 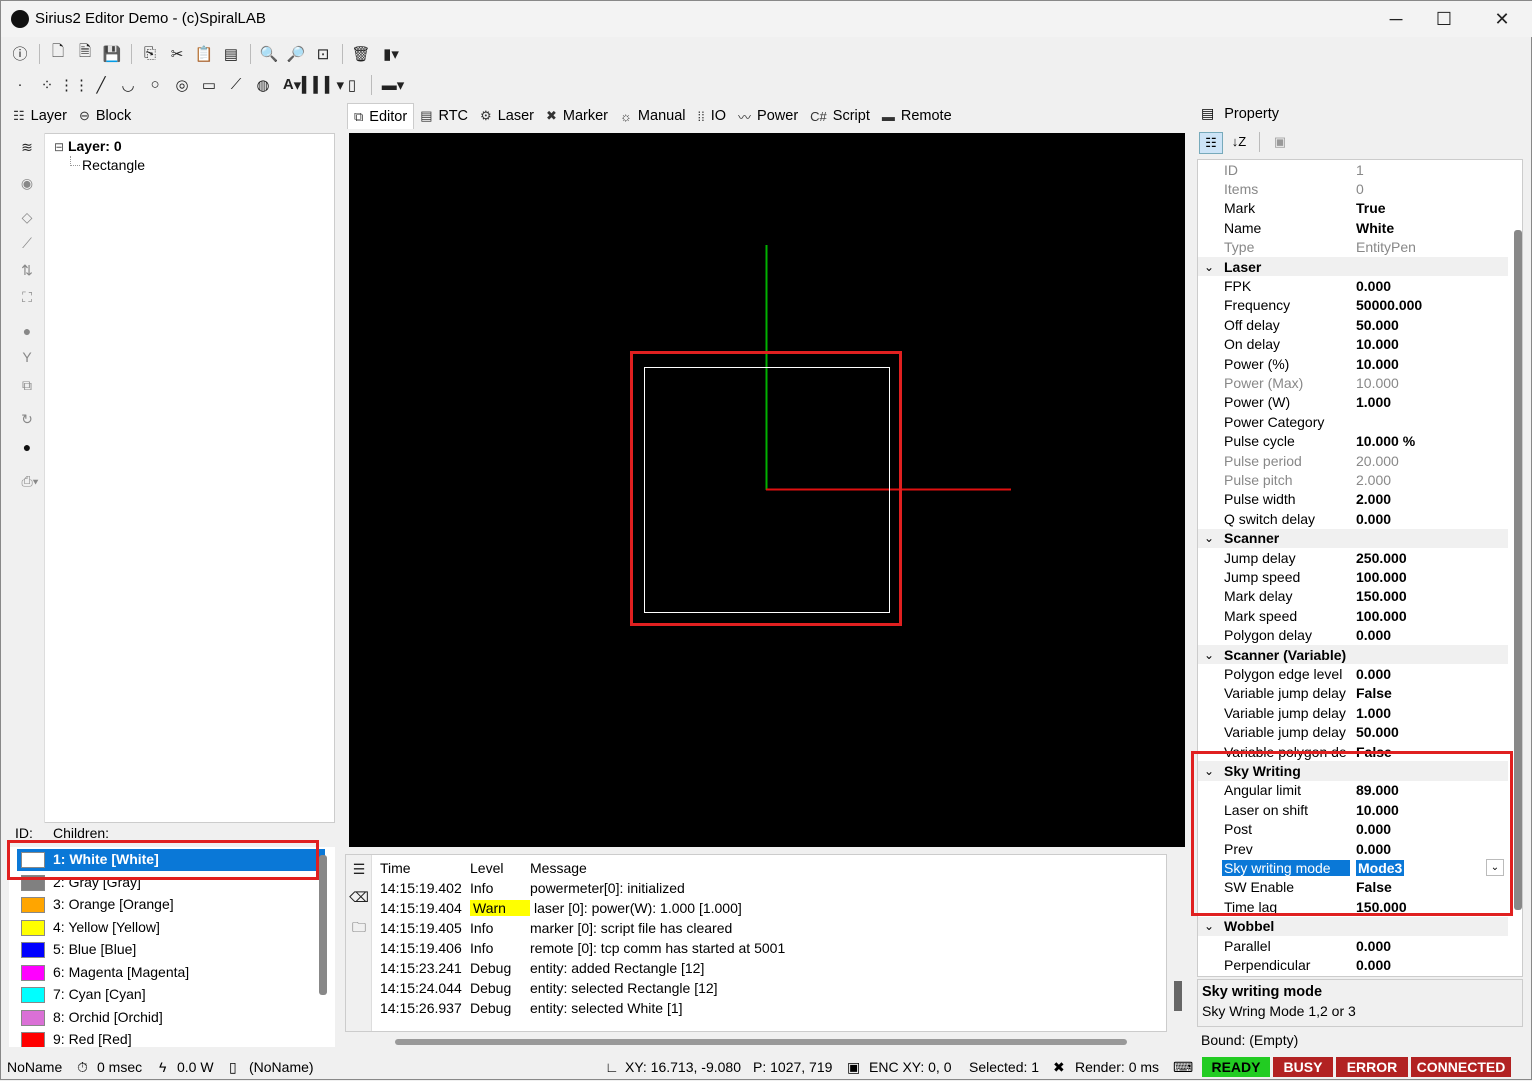 What do you see at coordinates (1353, 169) in the screenshot?
I see `property-row: ID 1` at bounding box center [1353, 169].